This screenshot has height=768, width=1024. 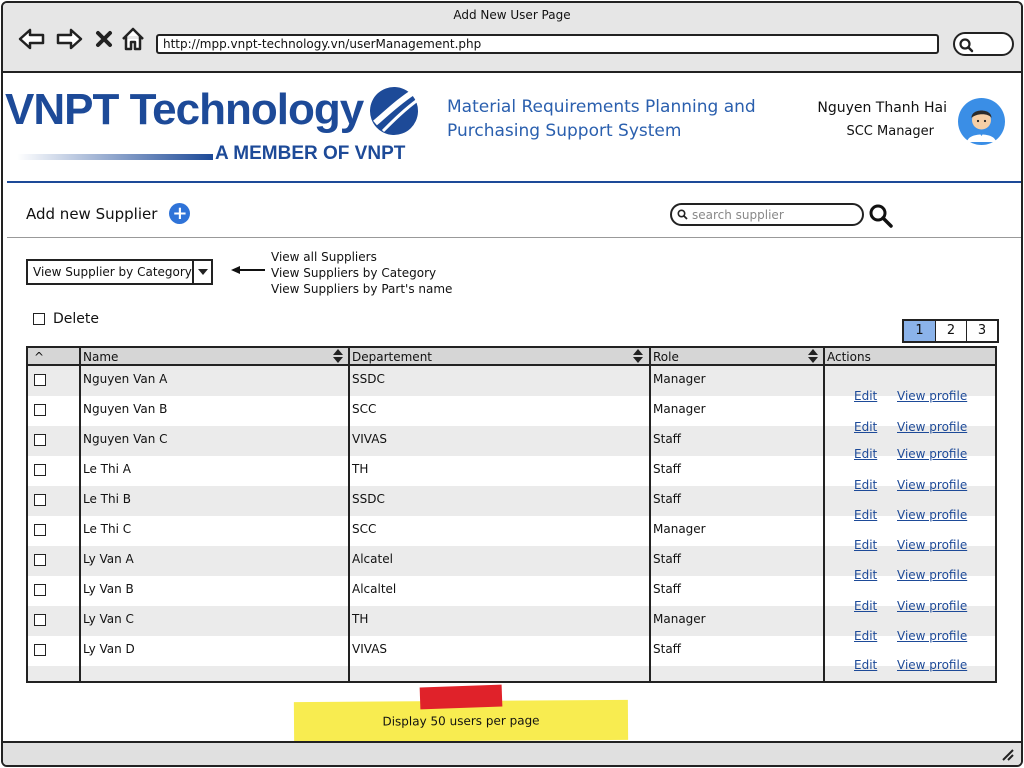 What do you see at coordinates (511, 561) in the screenshot?
I see `table-row: Ly Van A Alcatel Staff` at bounding box center [511, 561].